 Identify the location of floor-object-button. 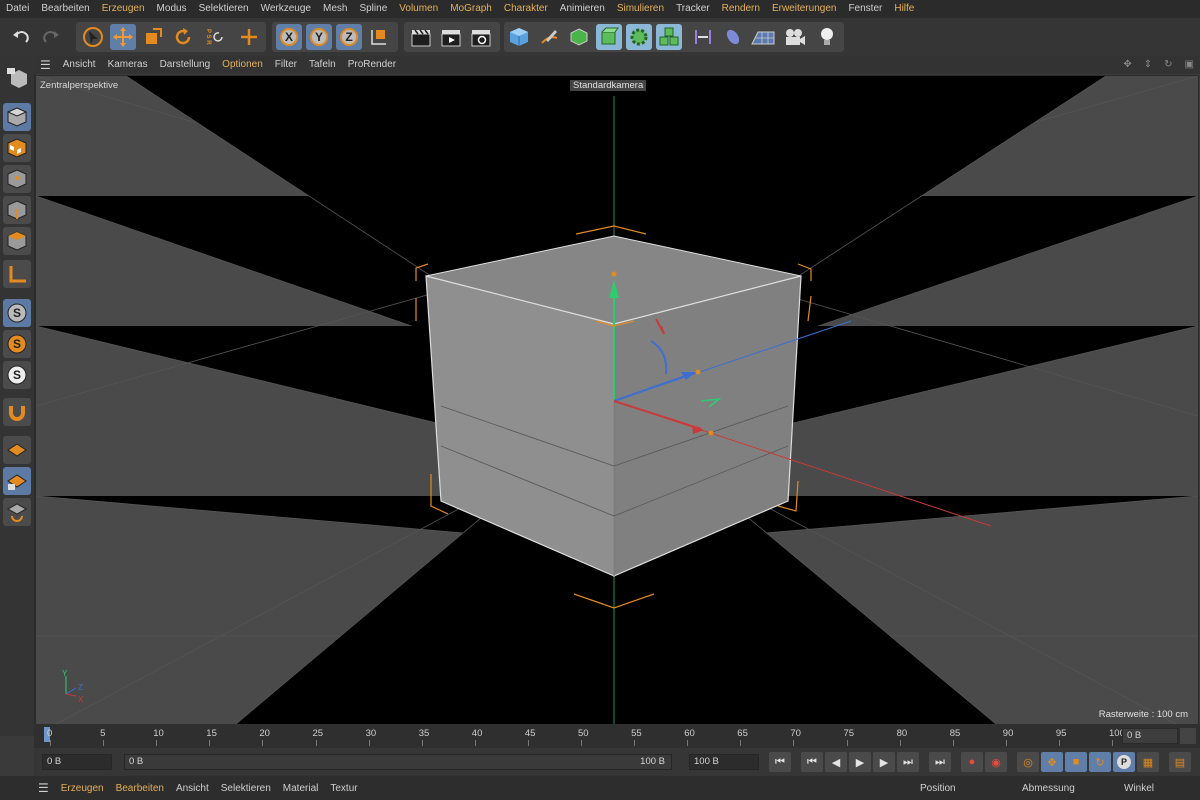
(763, 37).